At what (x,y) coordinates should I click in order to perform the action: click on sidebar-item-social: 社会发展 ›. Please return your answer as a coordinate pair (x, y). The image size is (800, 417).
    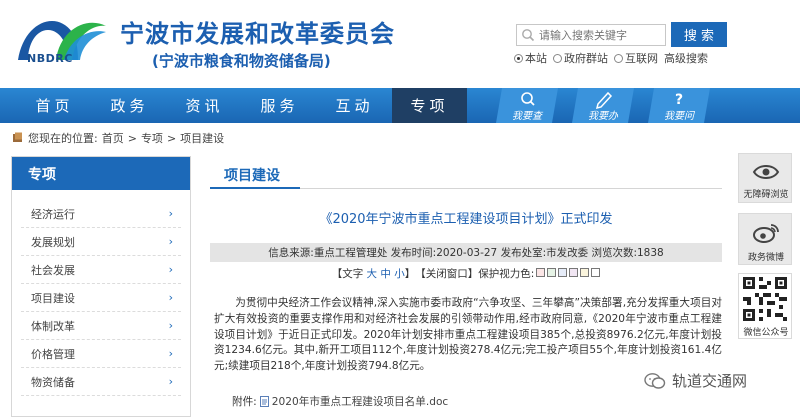
    Looking at the image, I should click on (101, 270).